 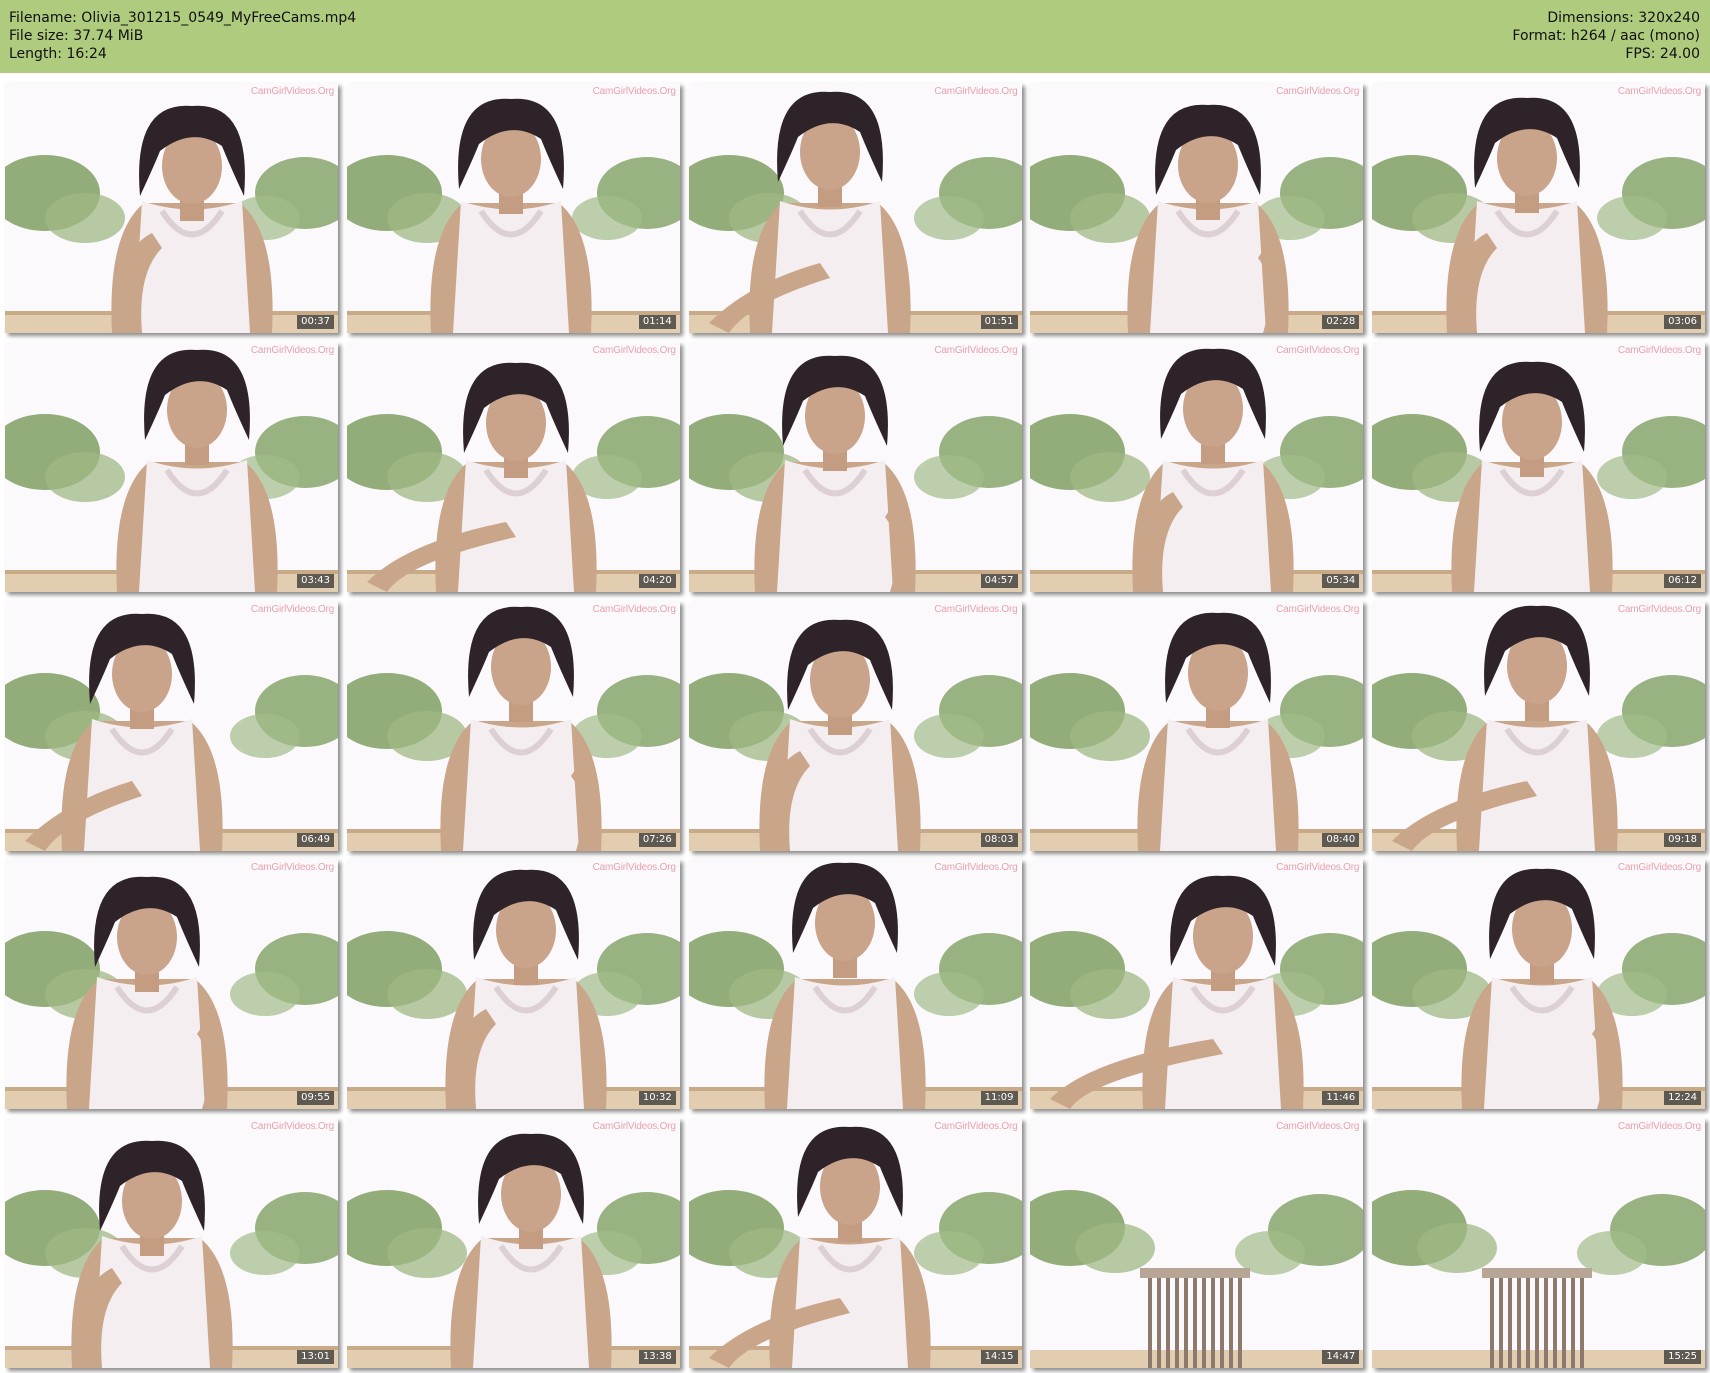 What do you see at coordinates (999, 839) in the screenshot?
I see `timestamp-label: 08:03` at bounding box center [999, 839].